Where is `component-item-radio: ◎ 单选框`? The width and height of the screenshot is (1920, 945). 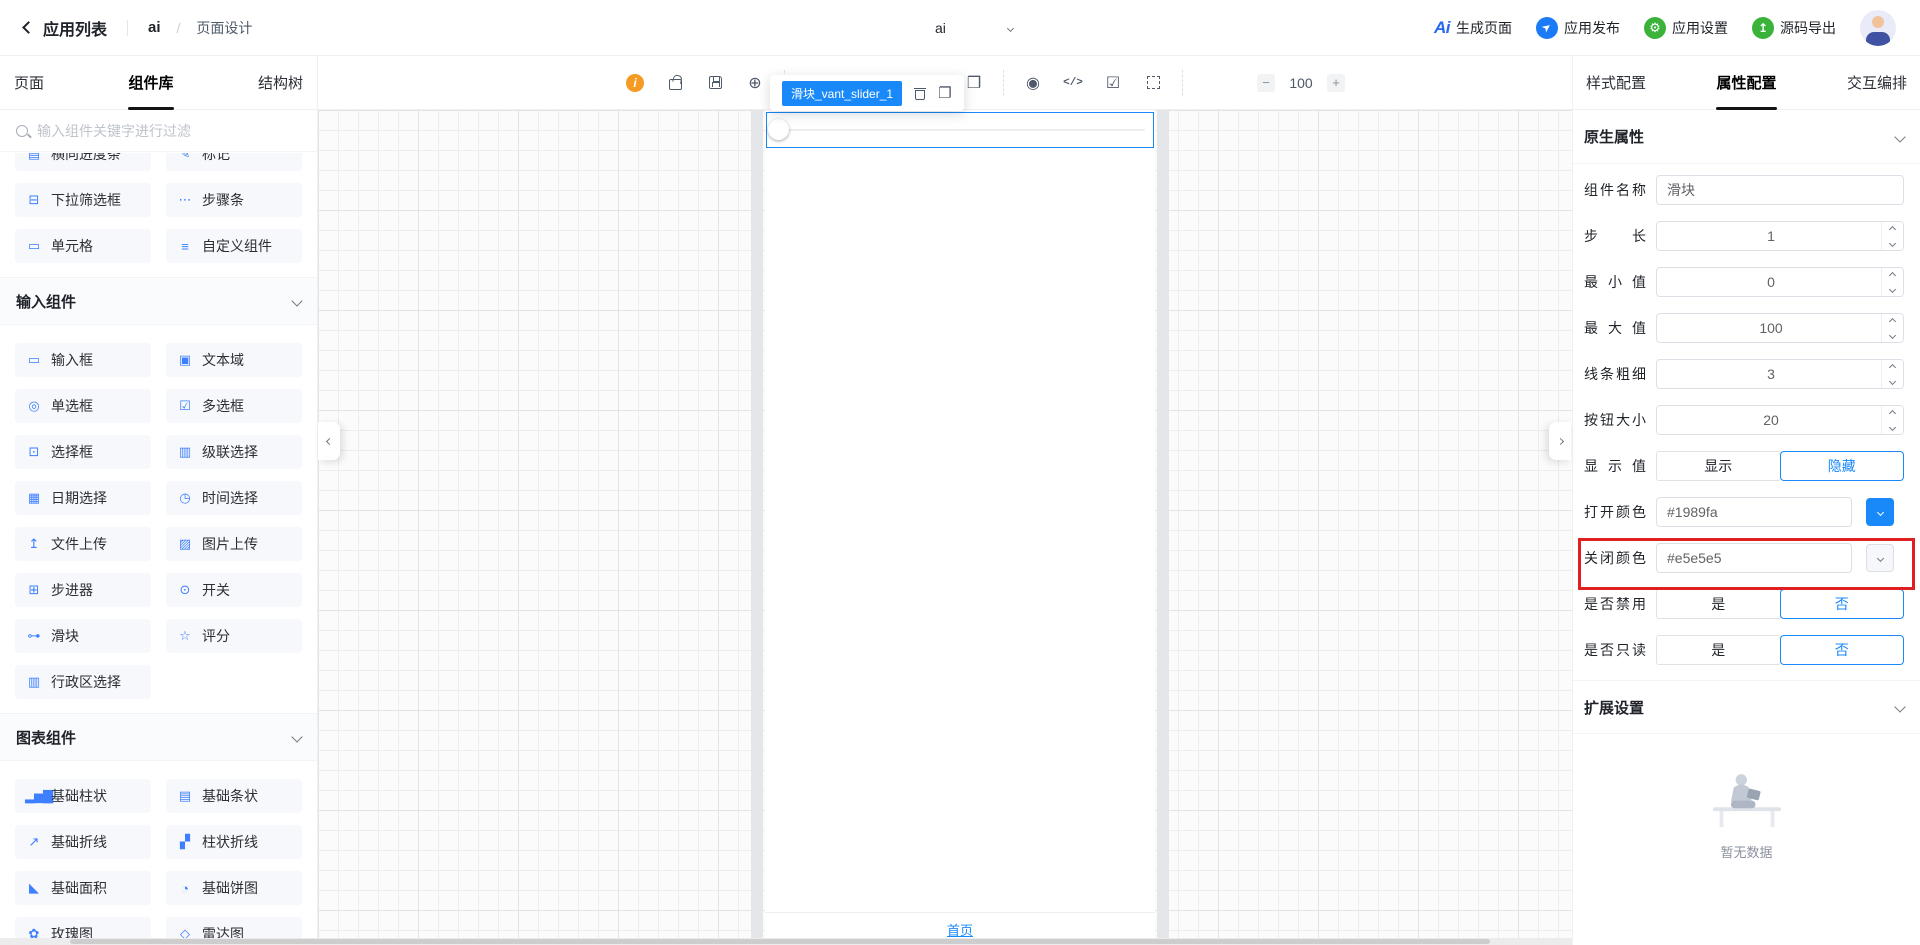 component-item-radio: ◎ 单选框 is located at coordinates (83, 406).